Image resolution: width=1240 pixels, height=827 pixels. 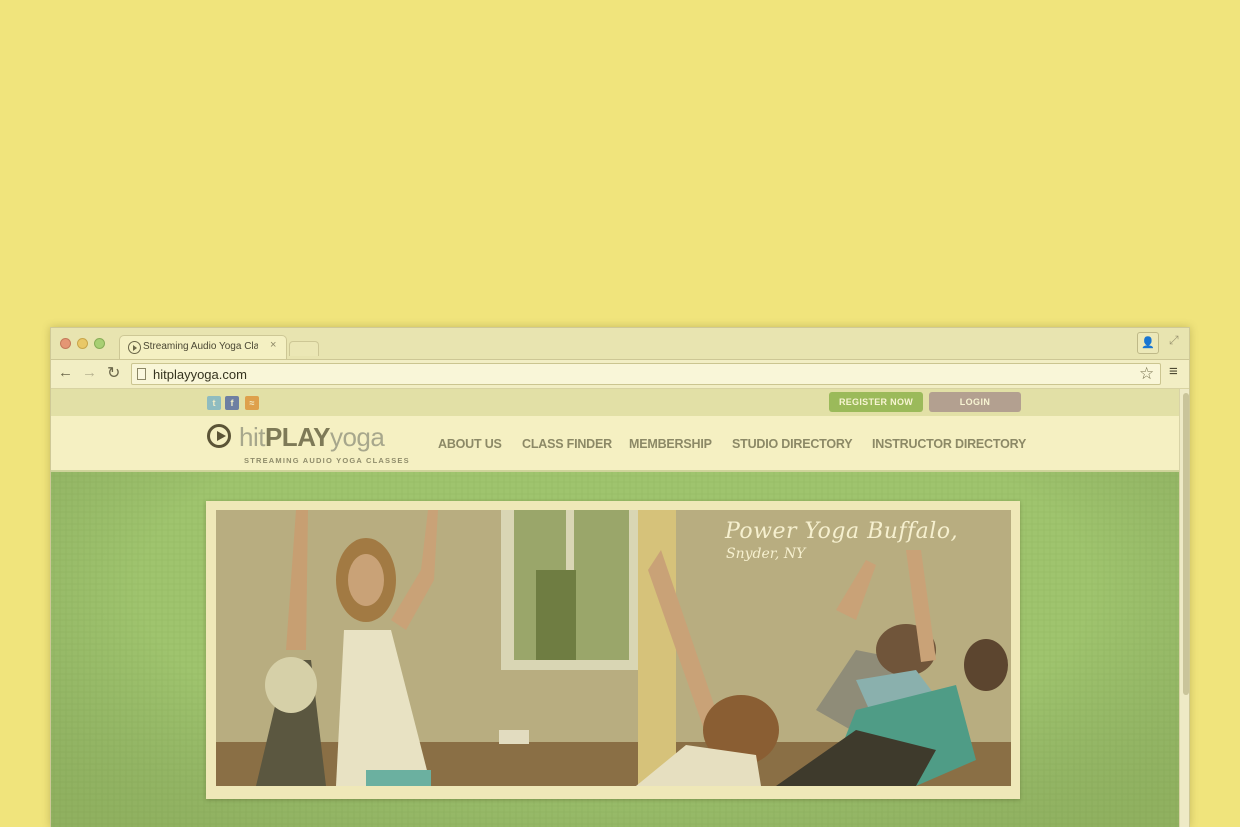 I want to click on browser-tab: Streaming Audio Yoga Cla ×, so click(x=203, y=347).